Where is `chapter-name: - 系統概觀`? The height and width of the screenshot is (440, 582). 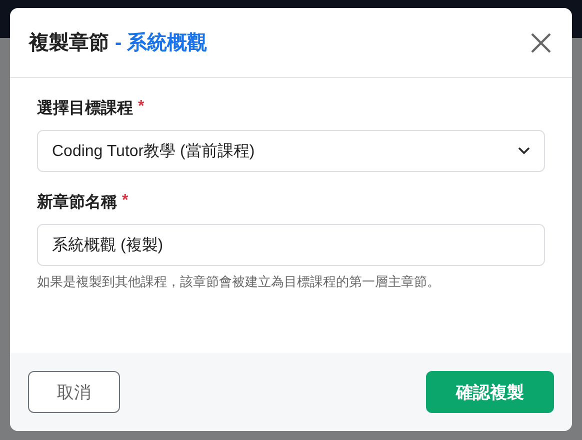 chapter-name: - 系統概觀 is located at coordinates (161, 43).